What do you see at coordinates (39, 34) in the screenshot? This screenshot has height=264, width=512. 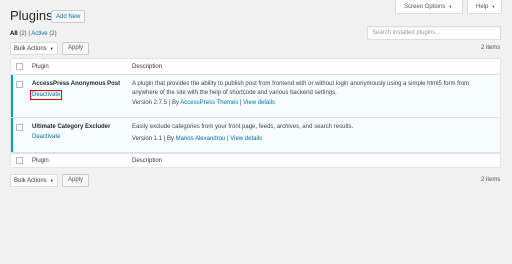 I see `filter-active-link: Active` at bounding box center [39, 34].